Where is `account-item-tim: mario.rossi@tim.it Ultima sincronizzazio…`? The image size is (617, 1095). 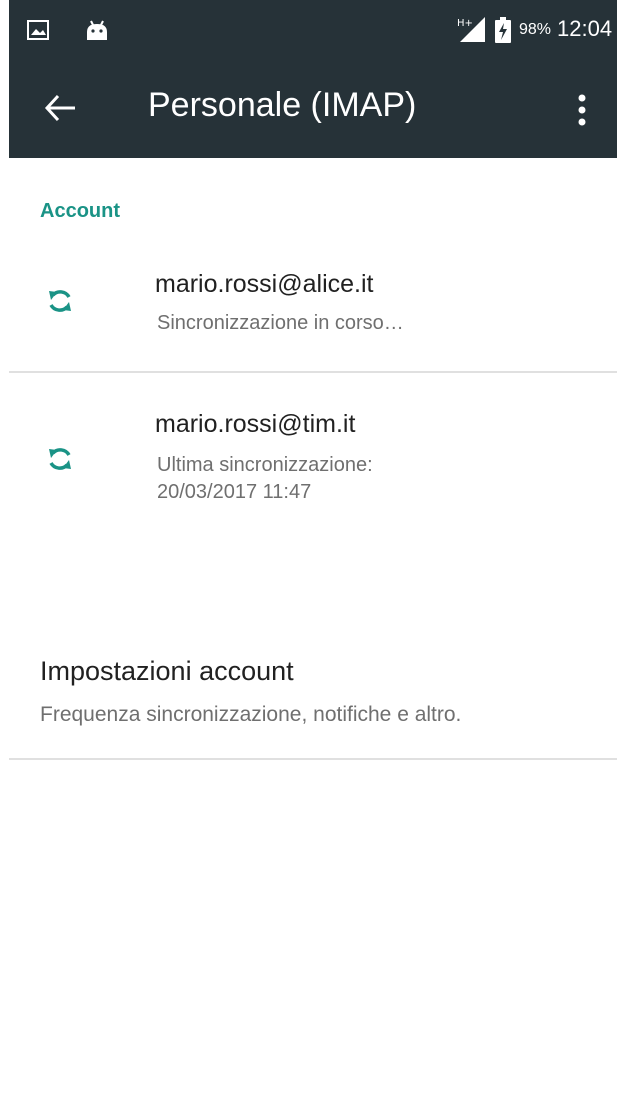 account-item-tim: mario.rossi@tim.it Ultima sincronizzazio… is located at coordinates (313, 465).